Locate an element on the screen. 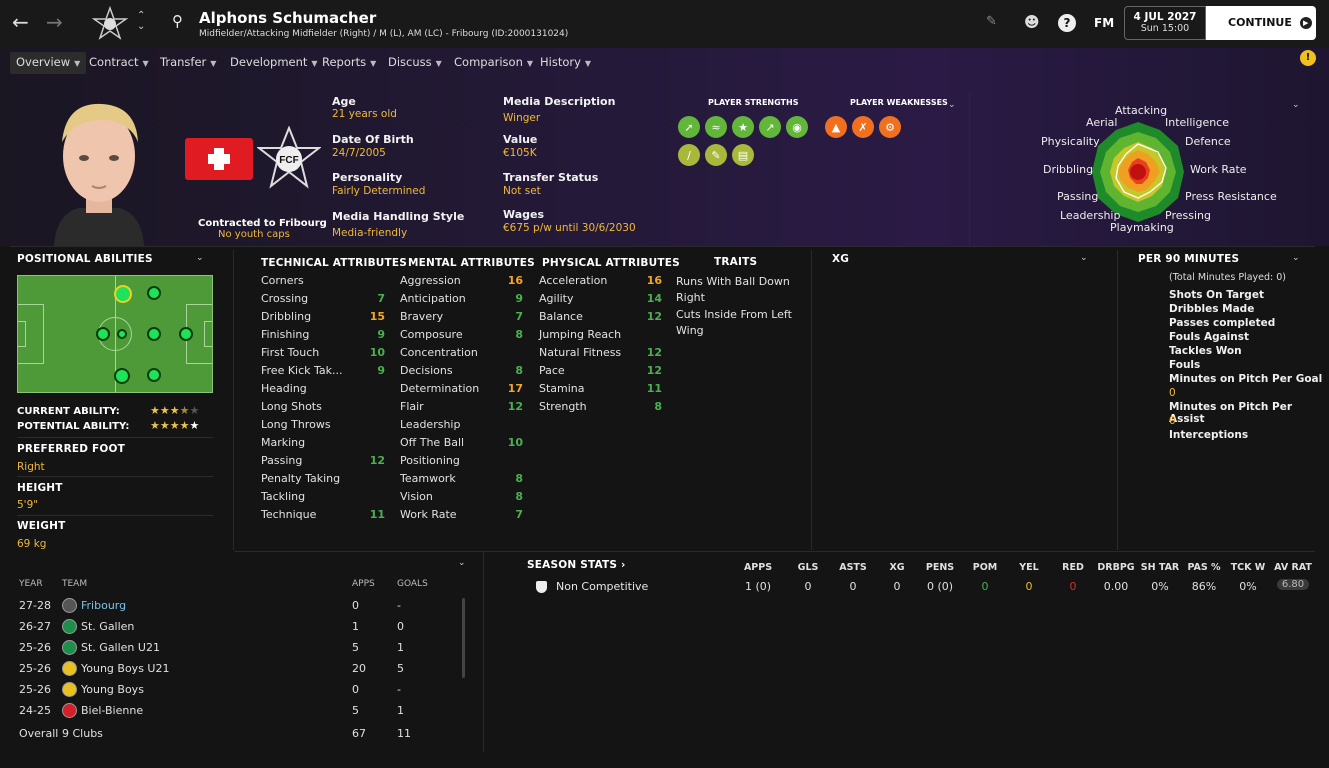 Image resolution: width=1329 pixels, height=768 pixels. xg-chevron-icon: ⌄ is located at coordinates (1084, 258).